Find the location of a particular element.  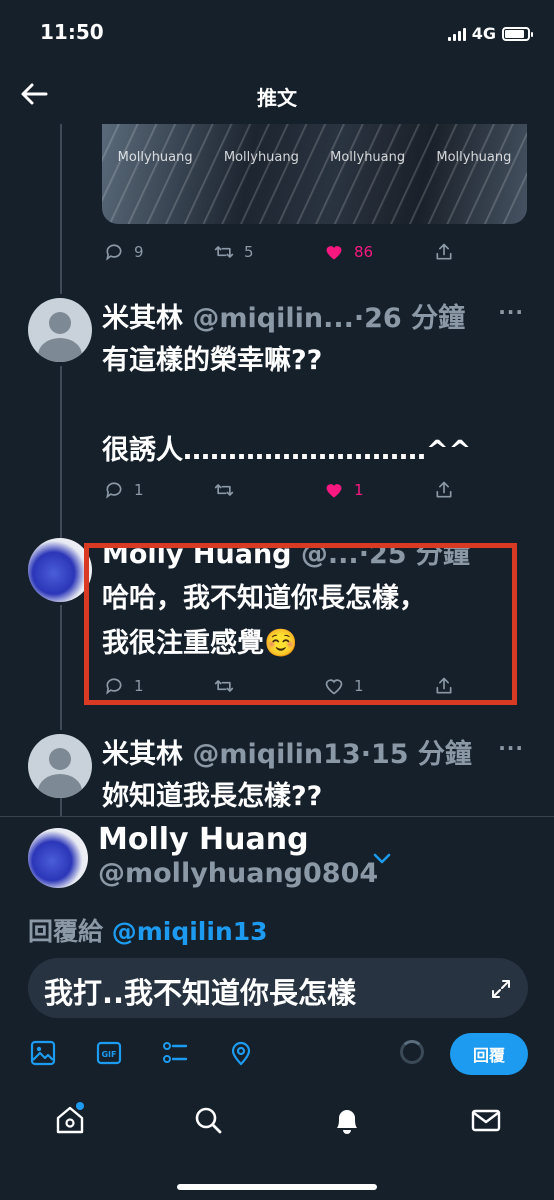

like-count: 1 is located at coordinates (359, 490).